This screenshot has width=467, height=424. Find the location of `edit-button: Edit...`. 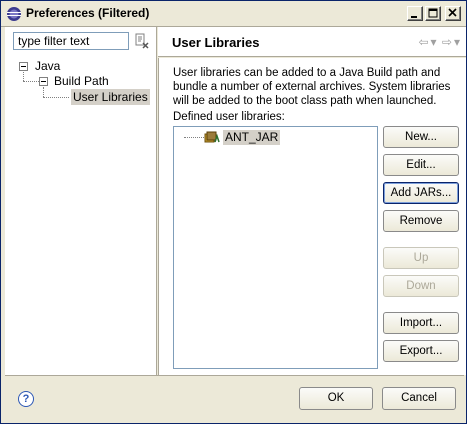

edit-button: Edit... is located at coordinates (421, 165).